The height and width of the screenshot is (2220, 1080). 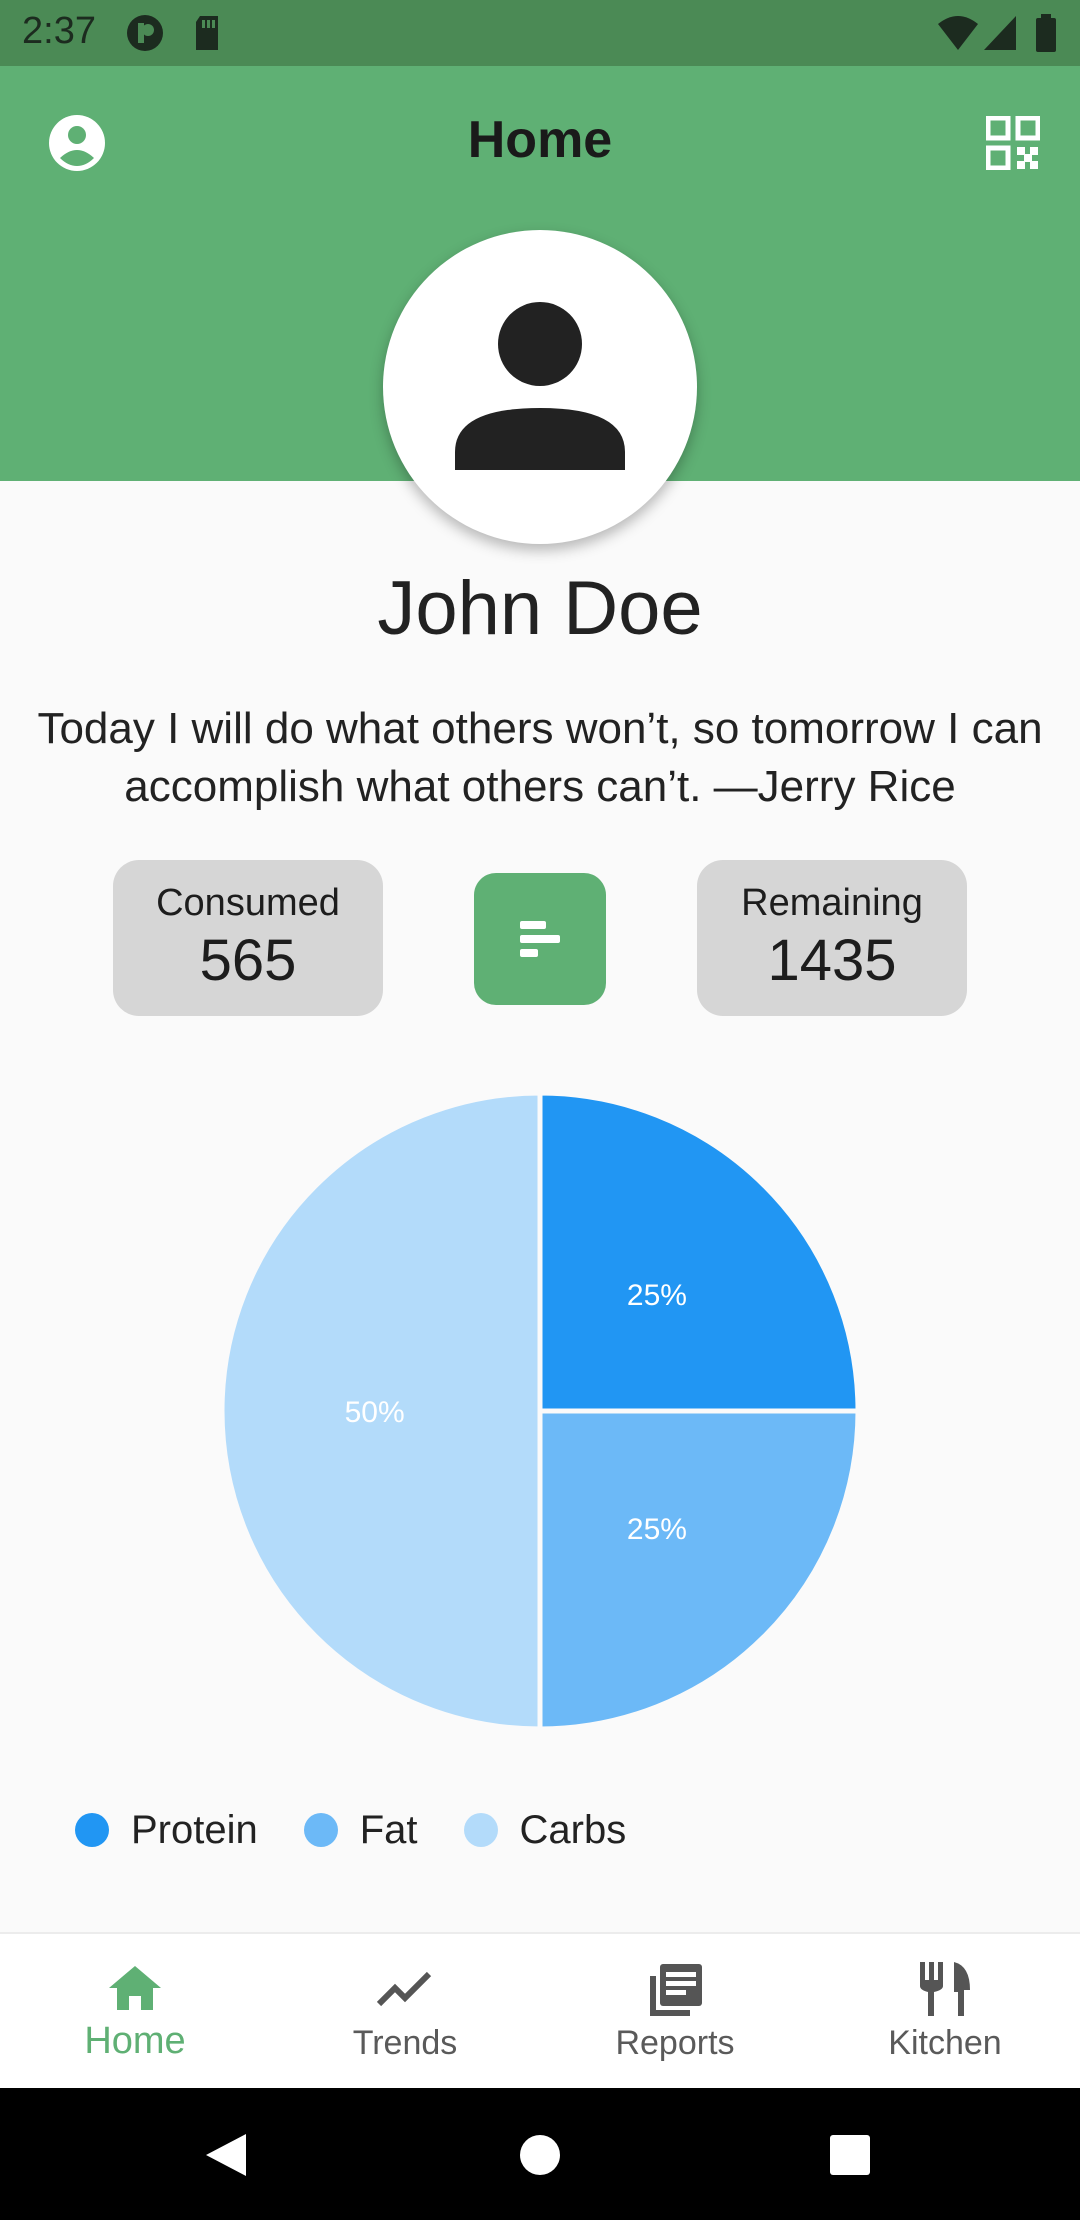 What do you see at coordinates (248, 960) in the screenshot?
I see `consumed-value: 565` at bounding box center [248, 960].